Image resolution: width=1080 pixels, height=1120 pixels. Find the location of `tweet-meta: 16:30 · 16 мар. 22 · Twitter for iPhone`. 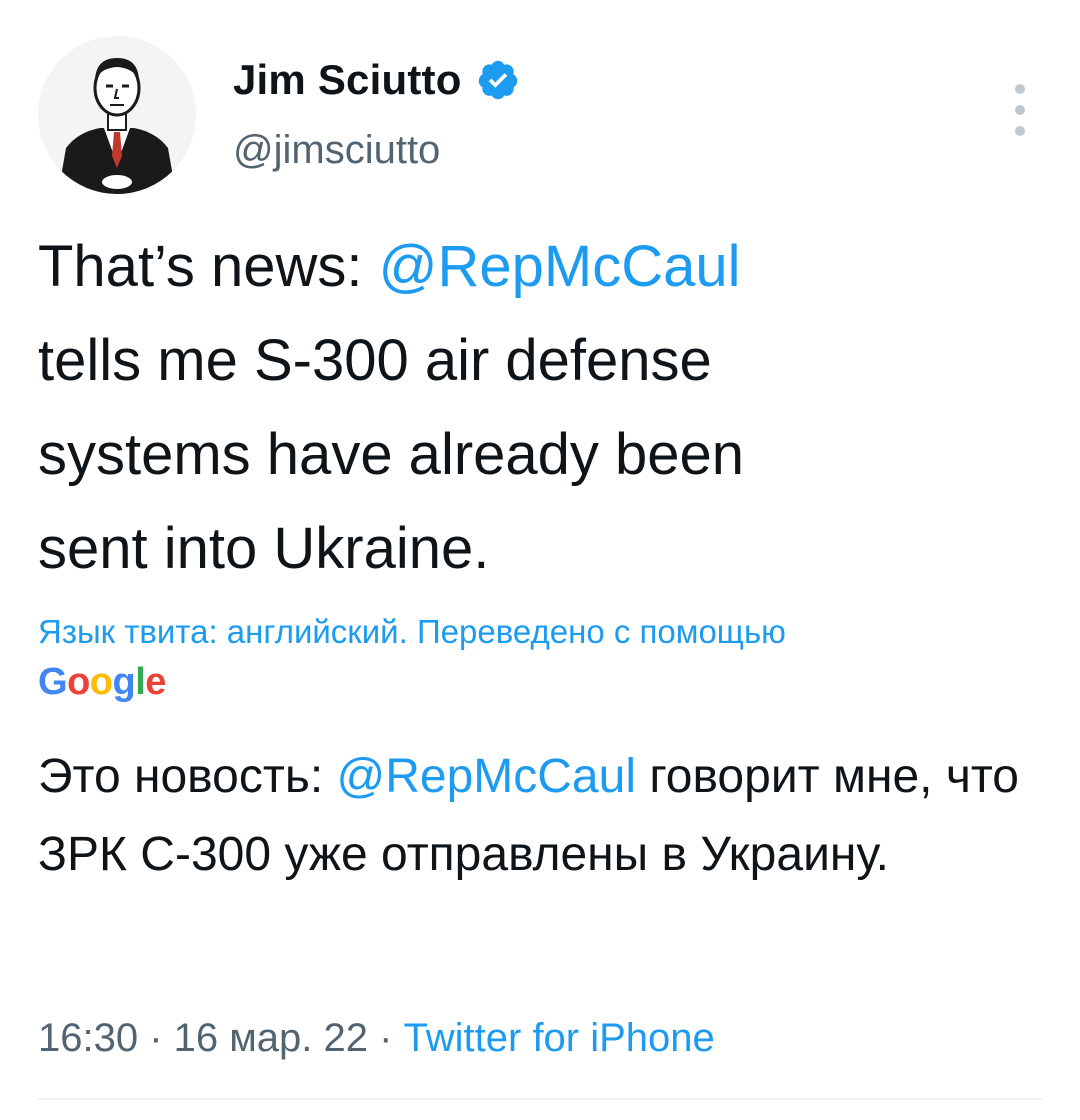

tweet-meta: 16:30 · 16 мар. 22 · Twitter for iPhone is located at coordinates (376, 1038).